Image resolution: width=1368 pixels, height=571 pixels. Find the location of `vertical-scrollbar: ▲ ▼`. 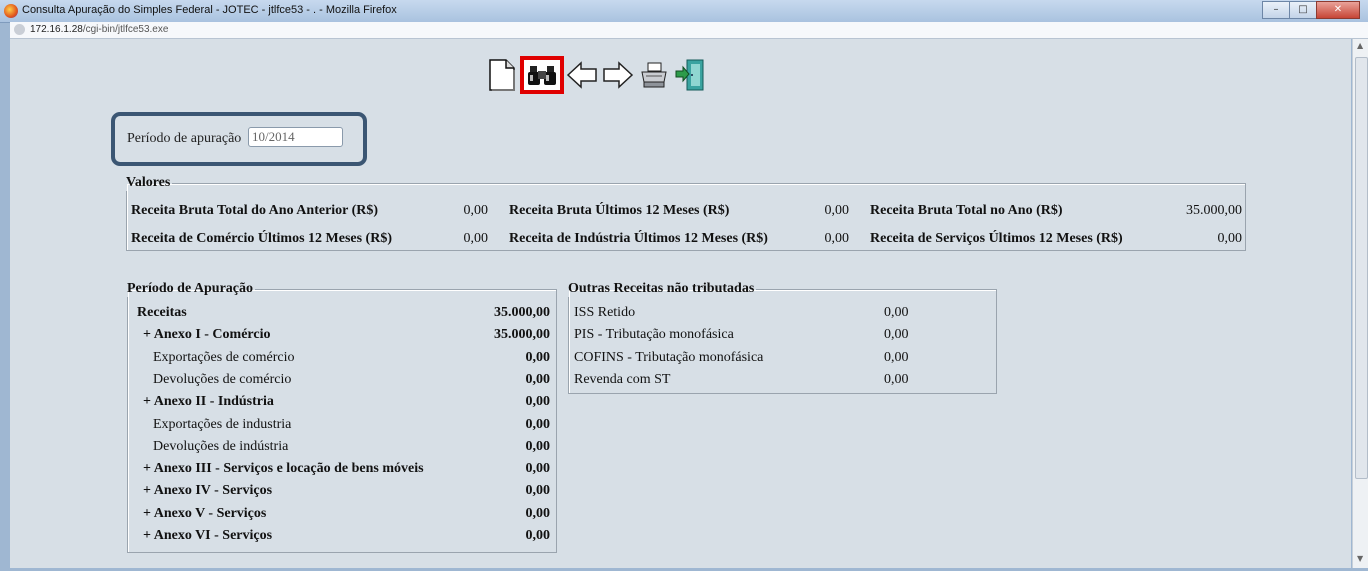

vertical-scrollbar: ▲ ▼ is located at coordinates (1360, 303).